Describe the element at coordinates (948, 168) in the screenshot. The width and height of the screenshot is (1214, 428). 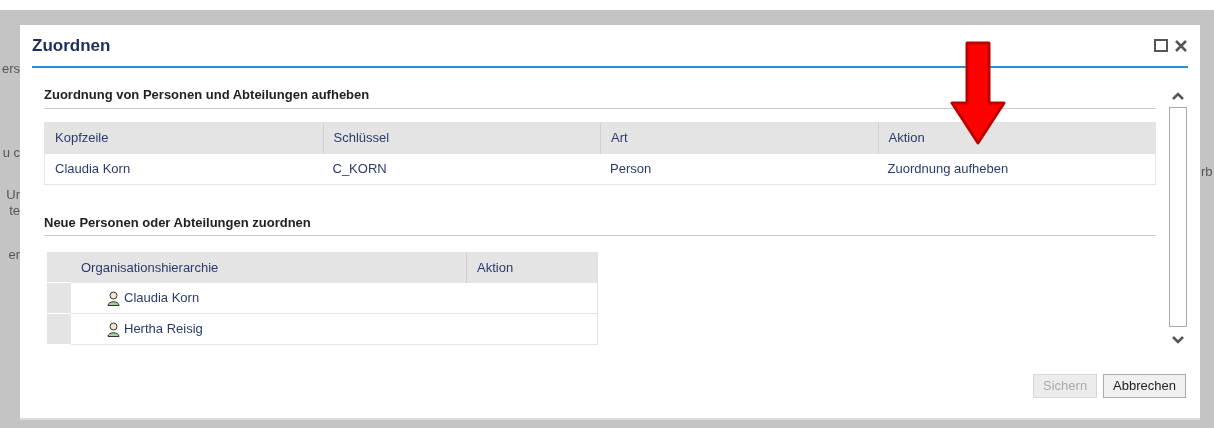
I see `table-cell-text: Zuordnung aufheben` at that location.